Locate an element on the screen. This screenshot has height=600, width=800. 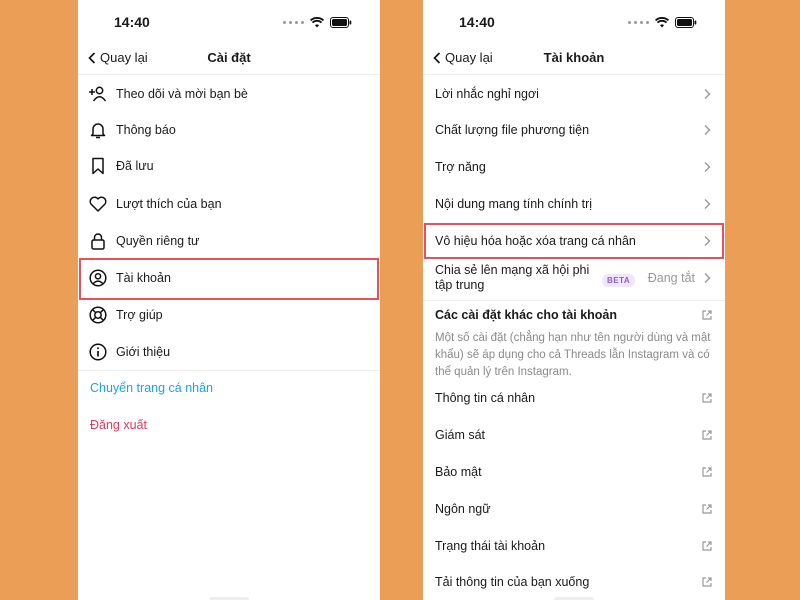
menu-item-label: Theo dõi và mời bạn bè is located at coordinates (182, 94).